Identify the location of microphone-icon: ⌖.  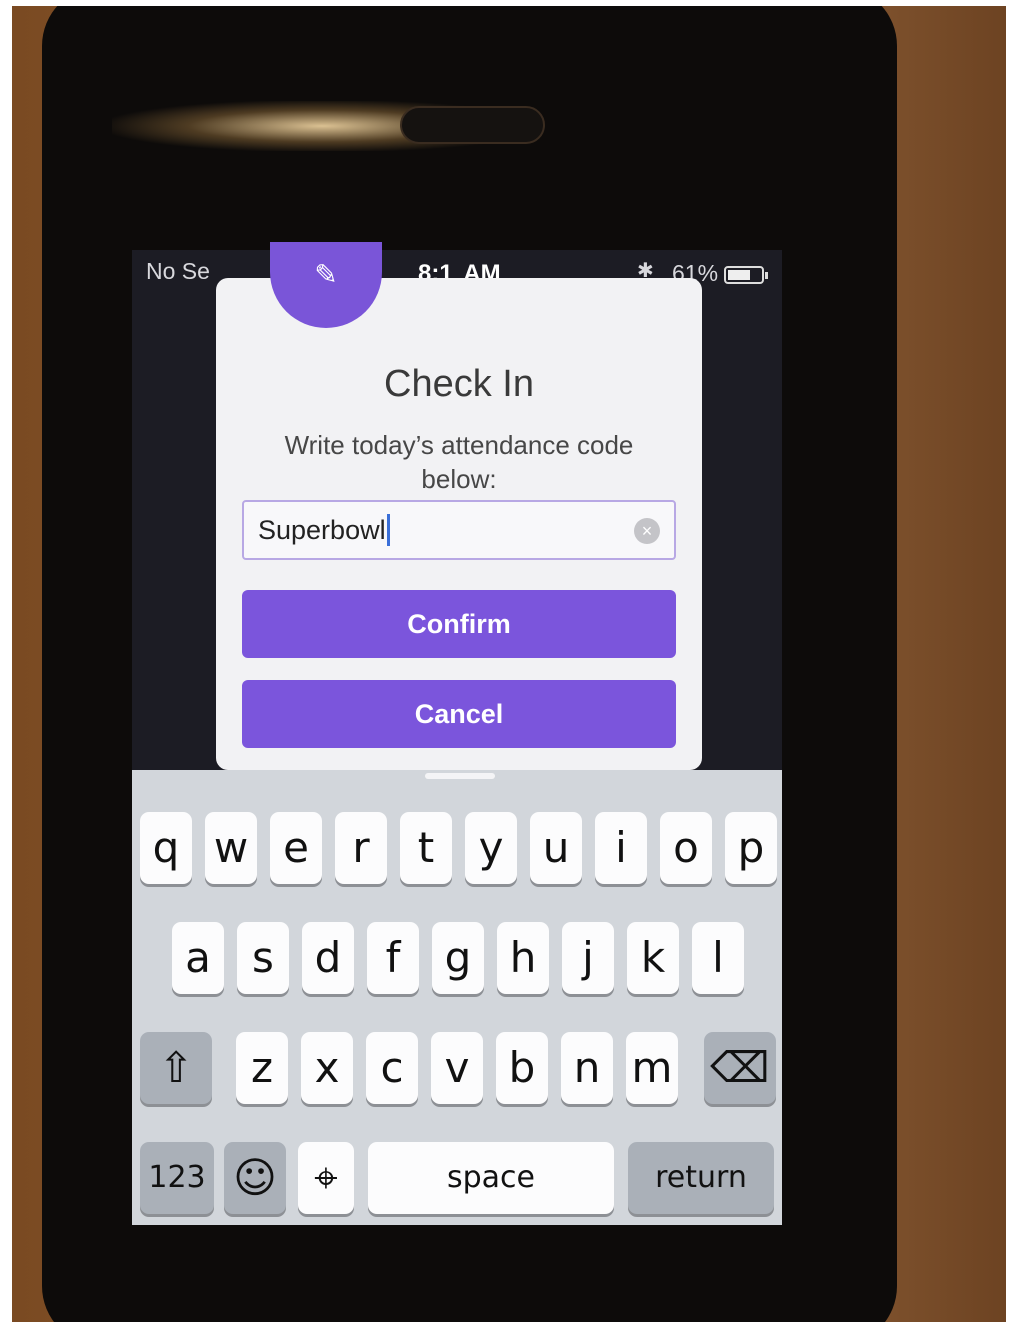
(326, 1177).